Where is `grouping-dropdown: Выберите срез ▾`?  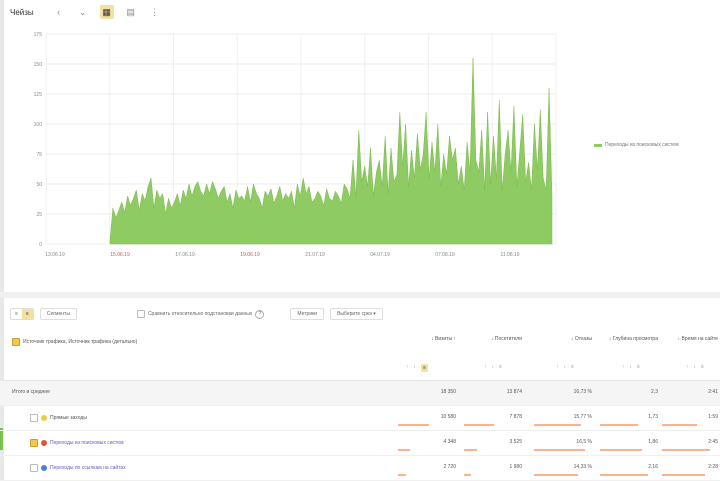 grouping-dropdown: Выберите срез ▾ is located at coordinates (356, 314).